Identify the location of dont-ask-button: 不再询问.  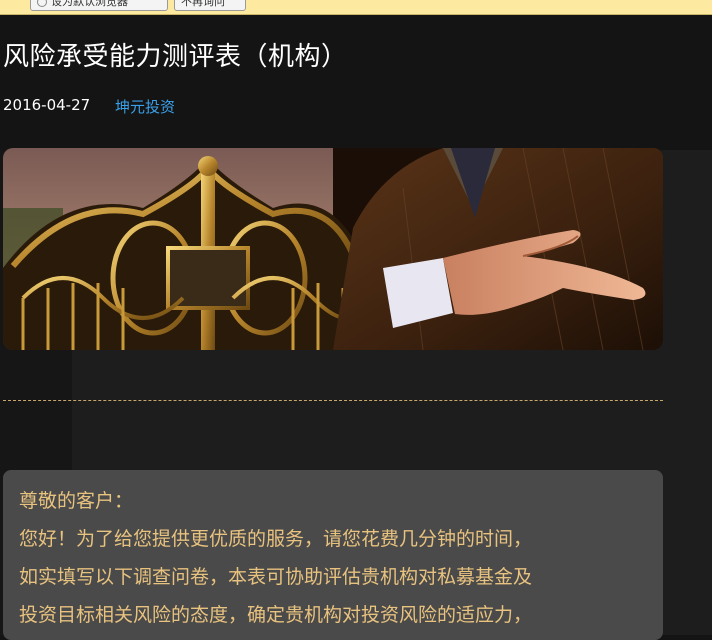
(210, 5).